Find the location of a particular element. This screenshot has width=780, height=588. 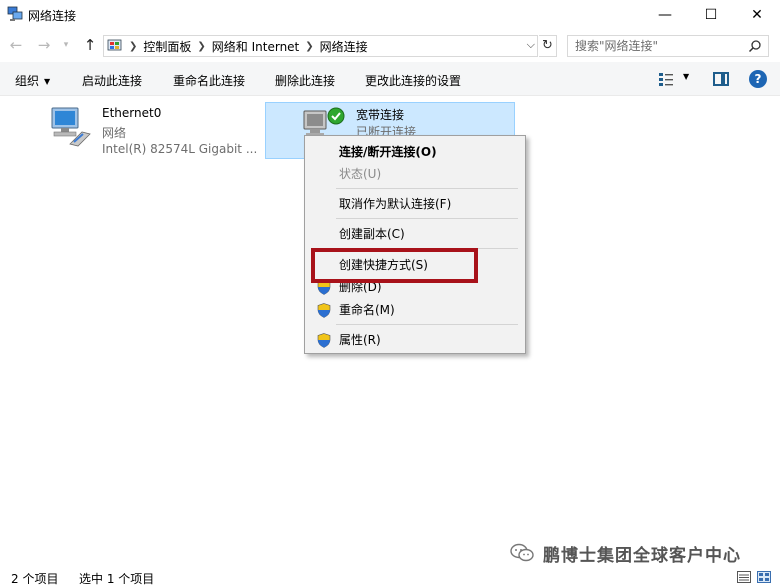

selection-count: 选中 1 个项目 is located at coordinates (117, 579).